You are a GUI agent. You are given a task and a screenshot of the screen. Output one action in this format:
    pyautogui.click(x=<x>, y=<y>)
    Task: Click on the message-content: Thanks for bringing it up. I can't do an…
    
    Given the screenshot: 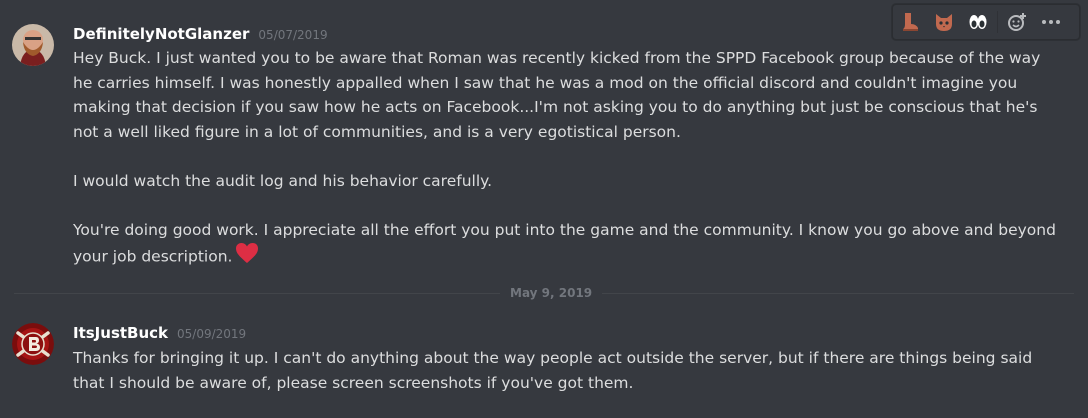 What is the action you would take?
    pyautogui.click(x=568, y=370)
    